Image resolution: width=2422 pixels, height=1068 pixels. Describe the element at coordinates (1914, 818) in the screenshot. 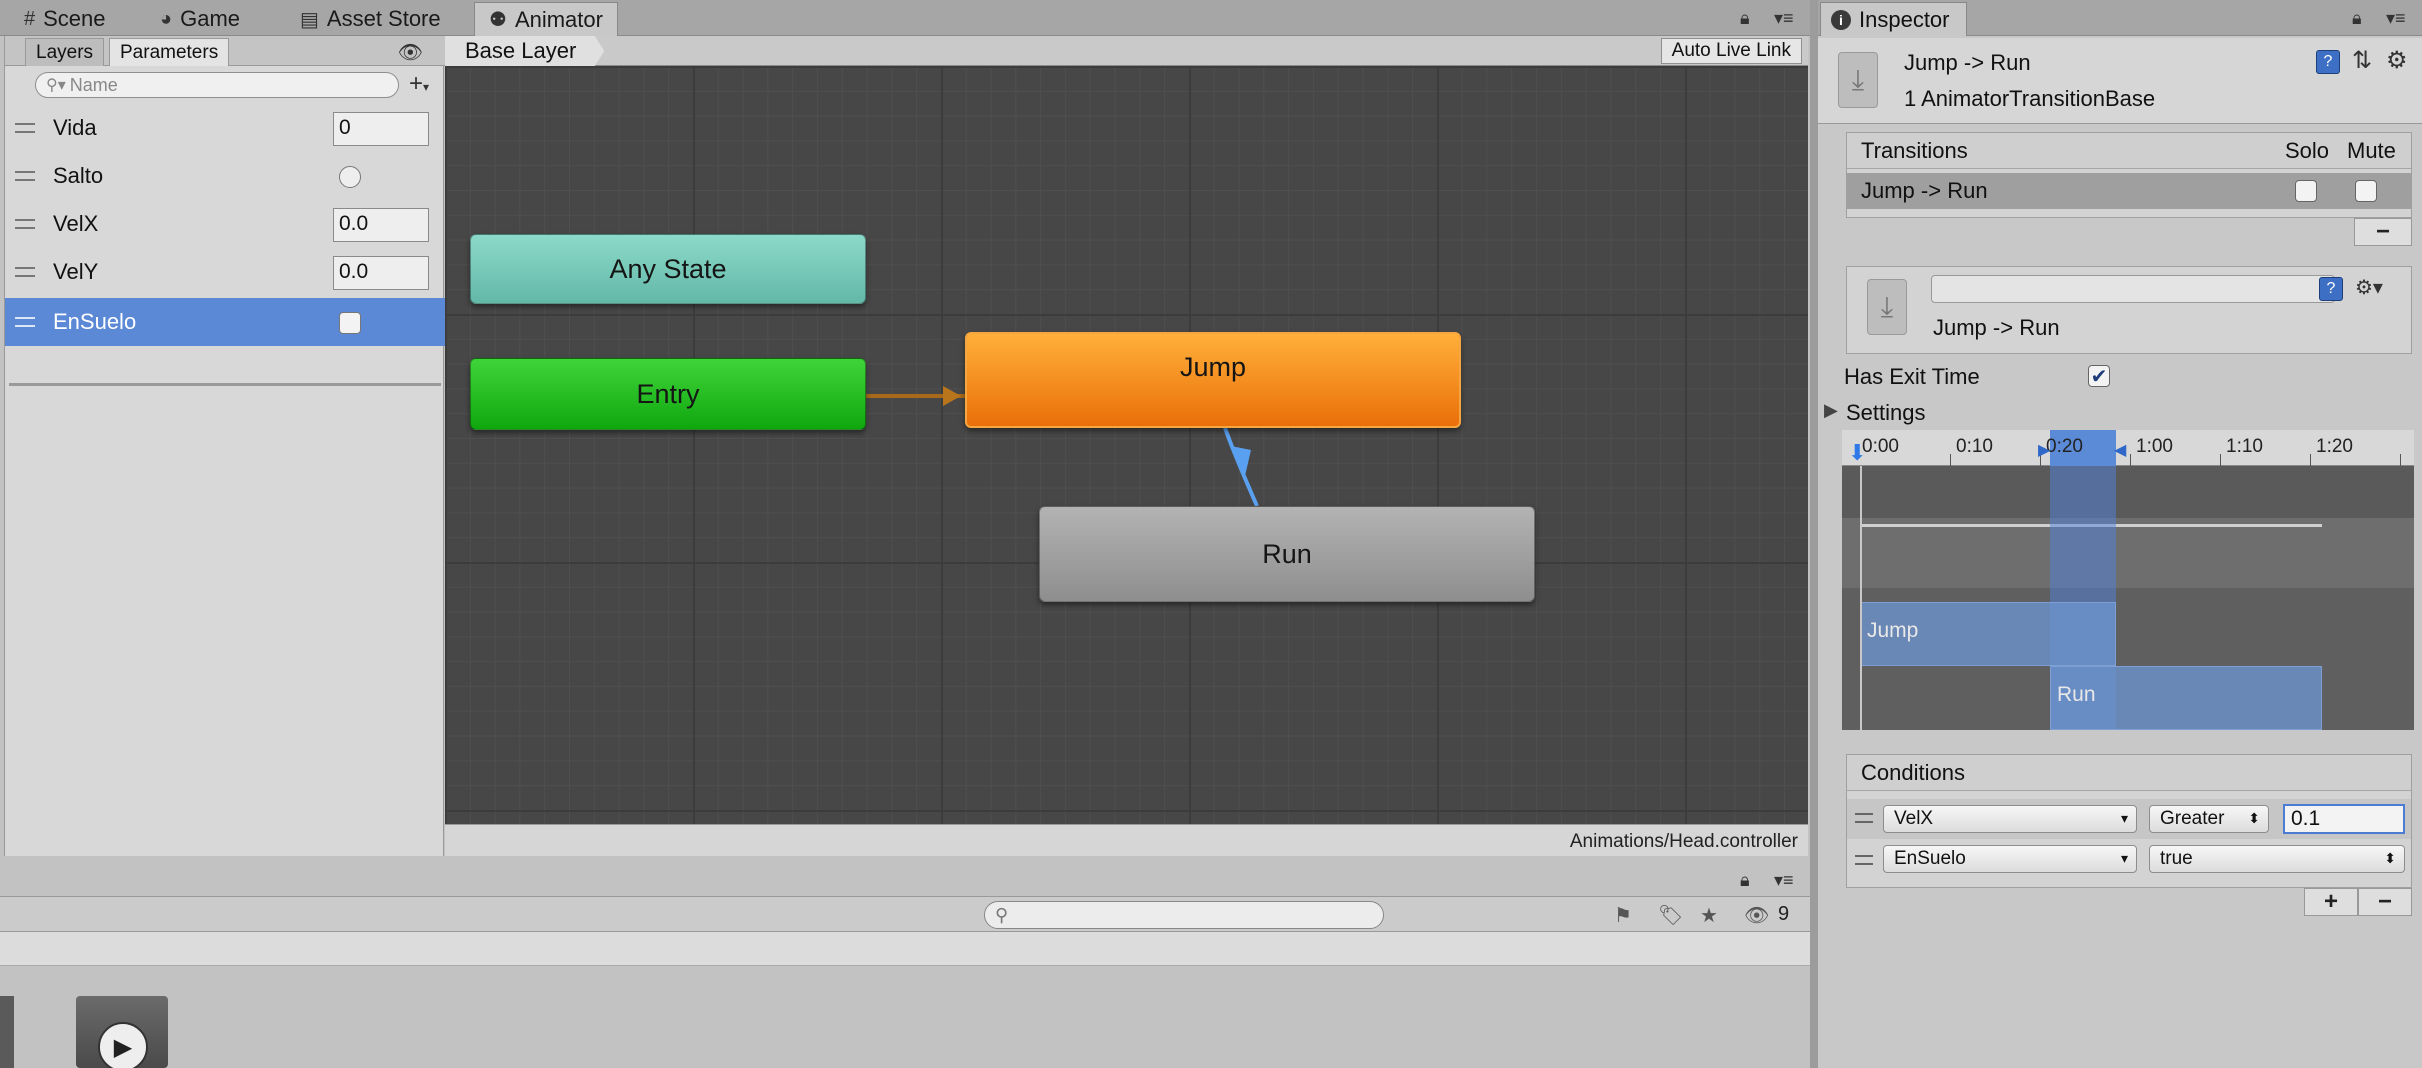

I see `condition-parameter-value: VelX` at that location.